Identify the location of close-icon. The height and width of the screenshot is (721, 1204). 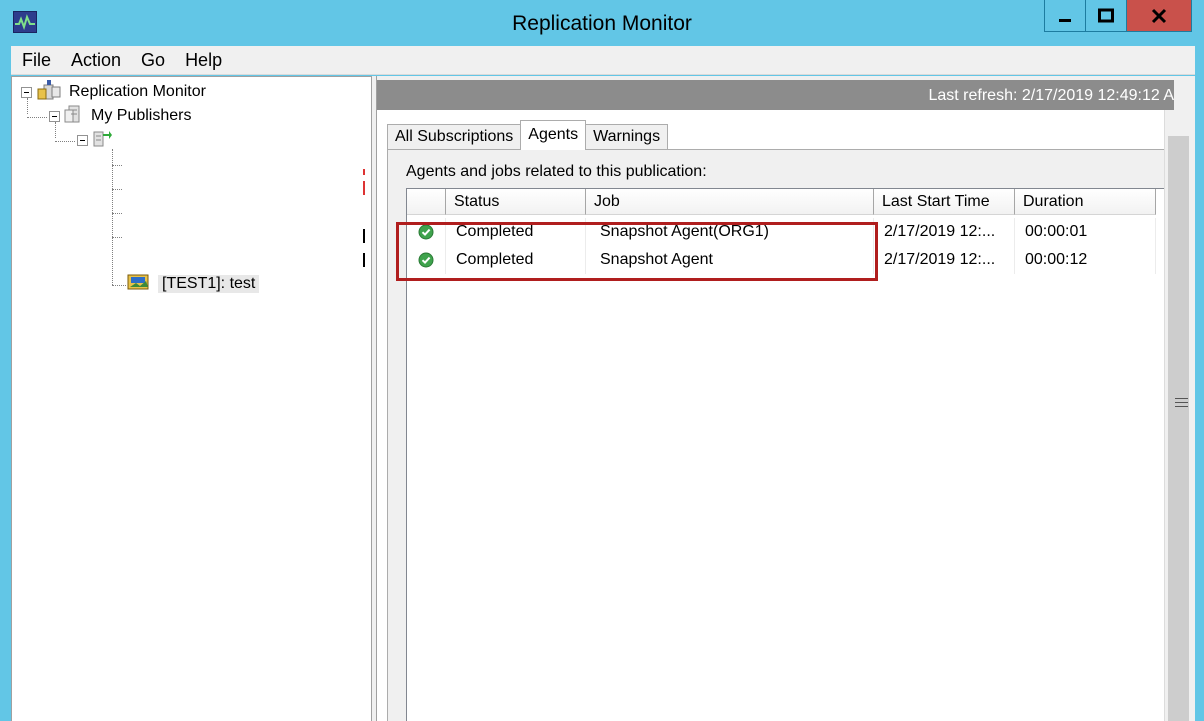
(1159, 15).